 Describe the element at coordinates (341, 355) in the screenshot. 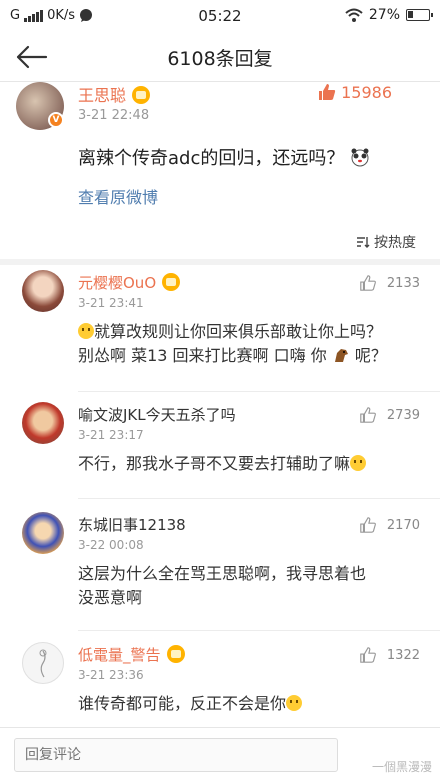

I see `horse-emoji-icon` at that location.